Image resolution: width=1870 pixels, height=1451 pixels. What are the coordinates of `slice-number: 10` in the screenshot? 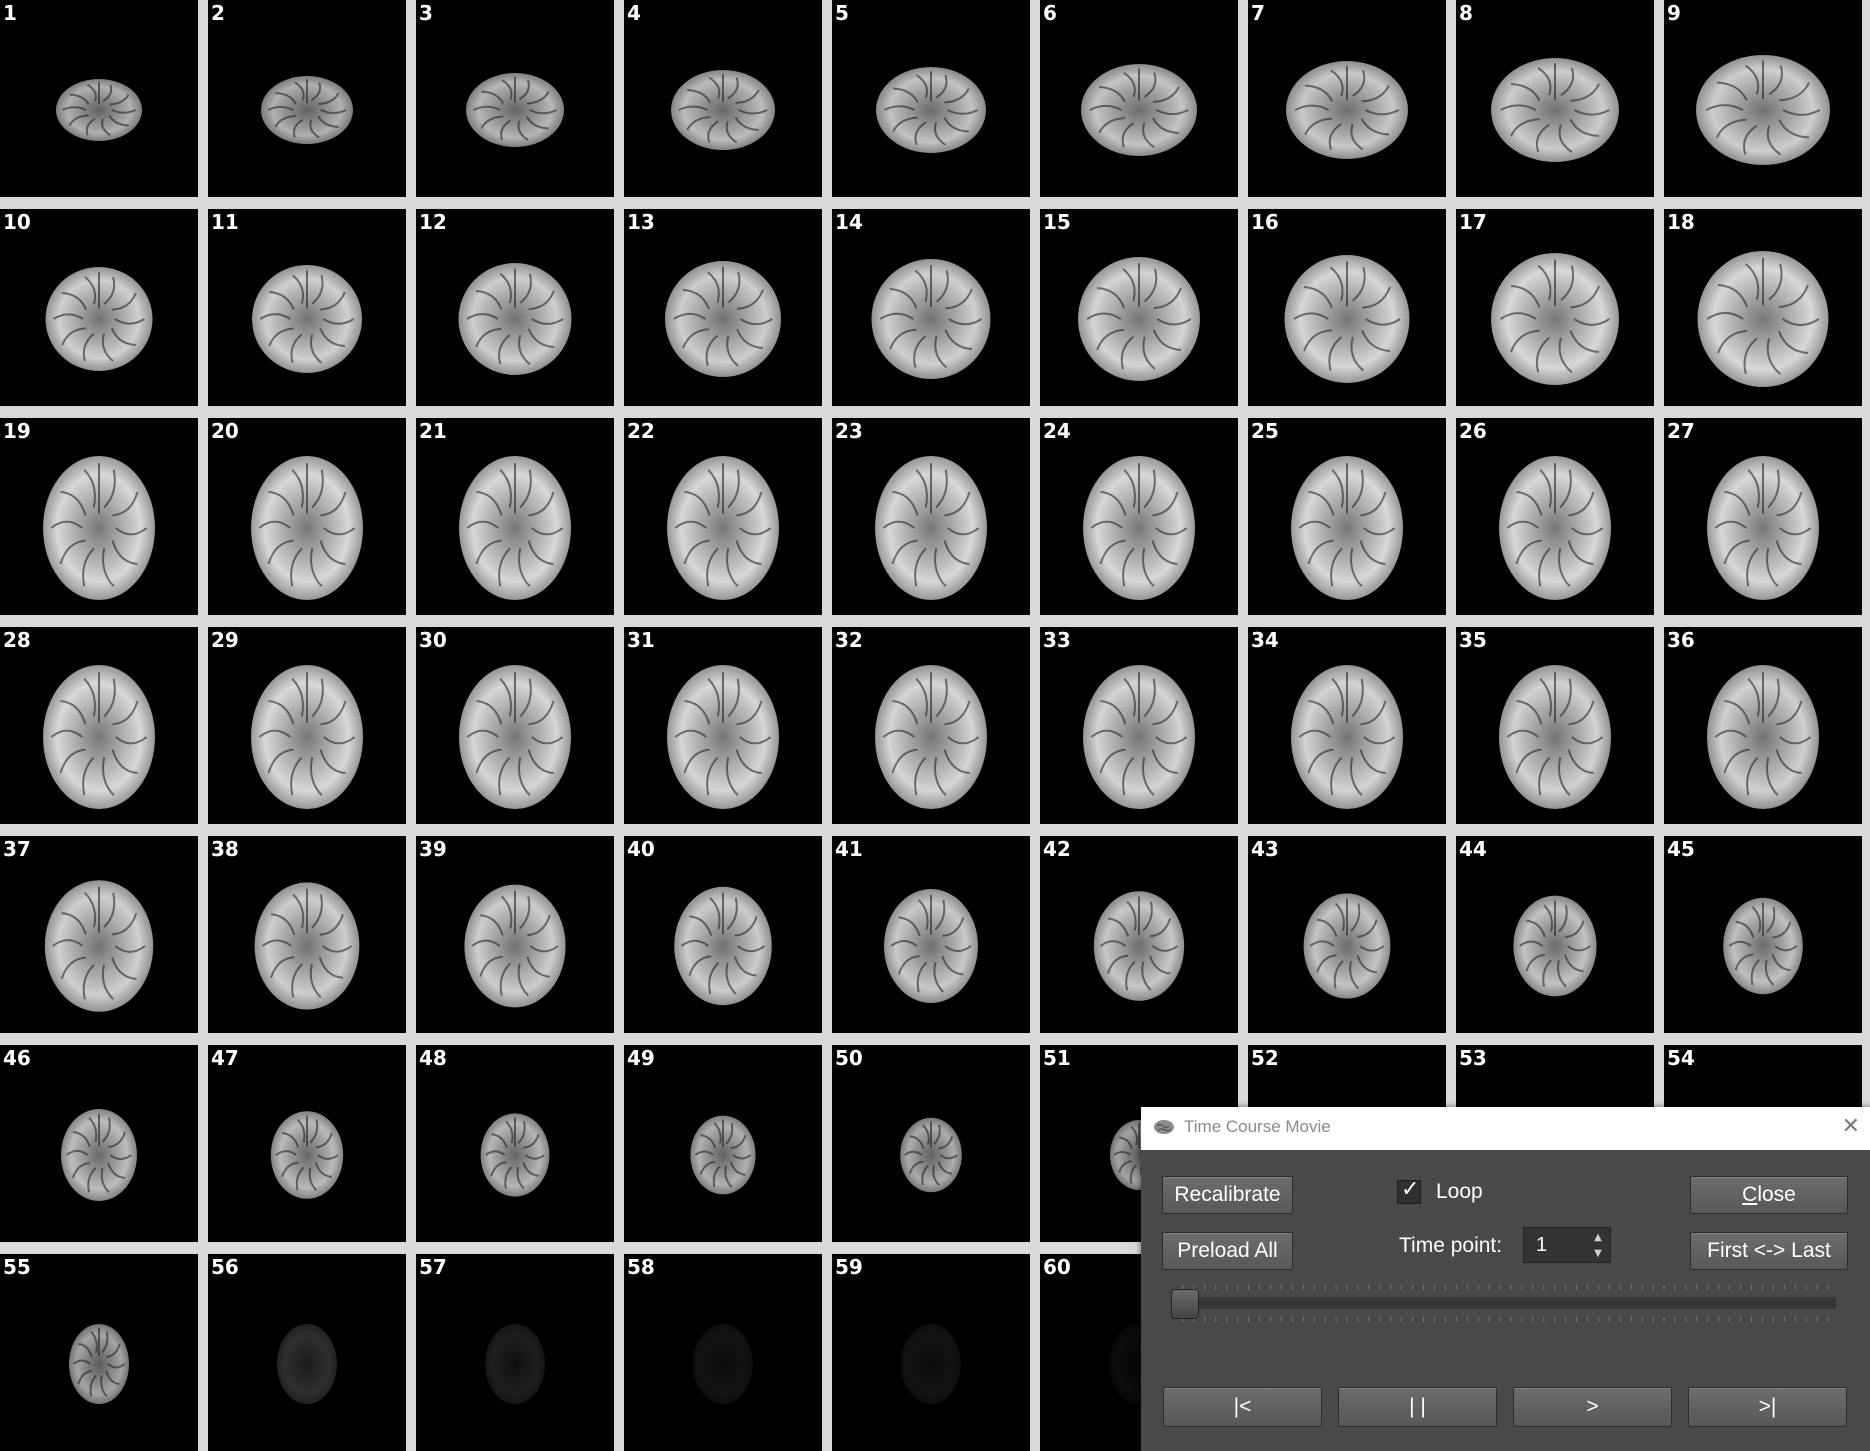 It's located at (17, 222).